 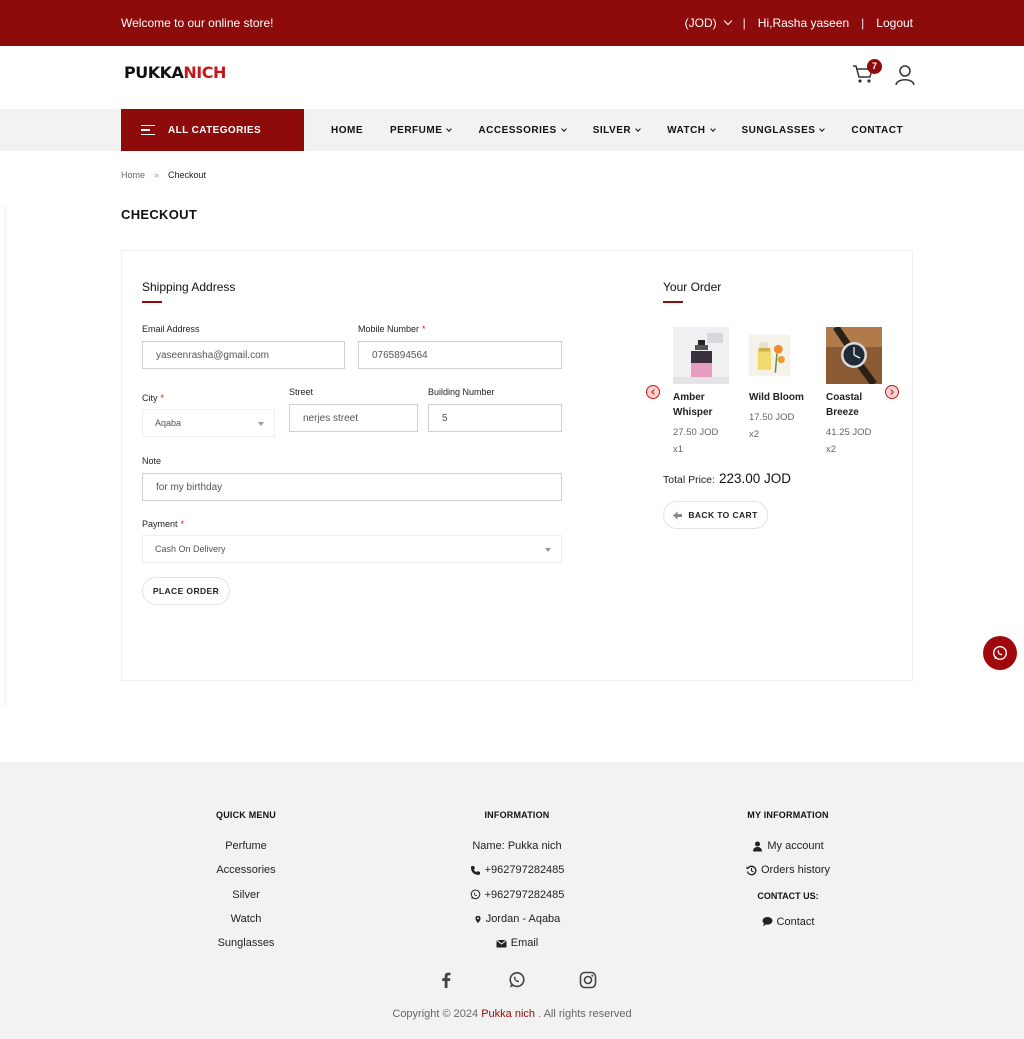 I want to click on email-field, so click(x=243, y=355).